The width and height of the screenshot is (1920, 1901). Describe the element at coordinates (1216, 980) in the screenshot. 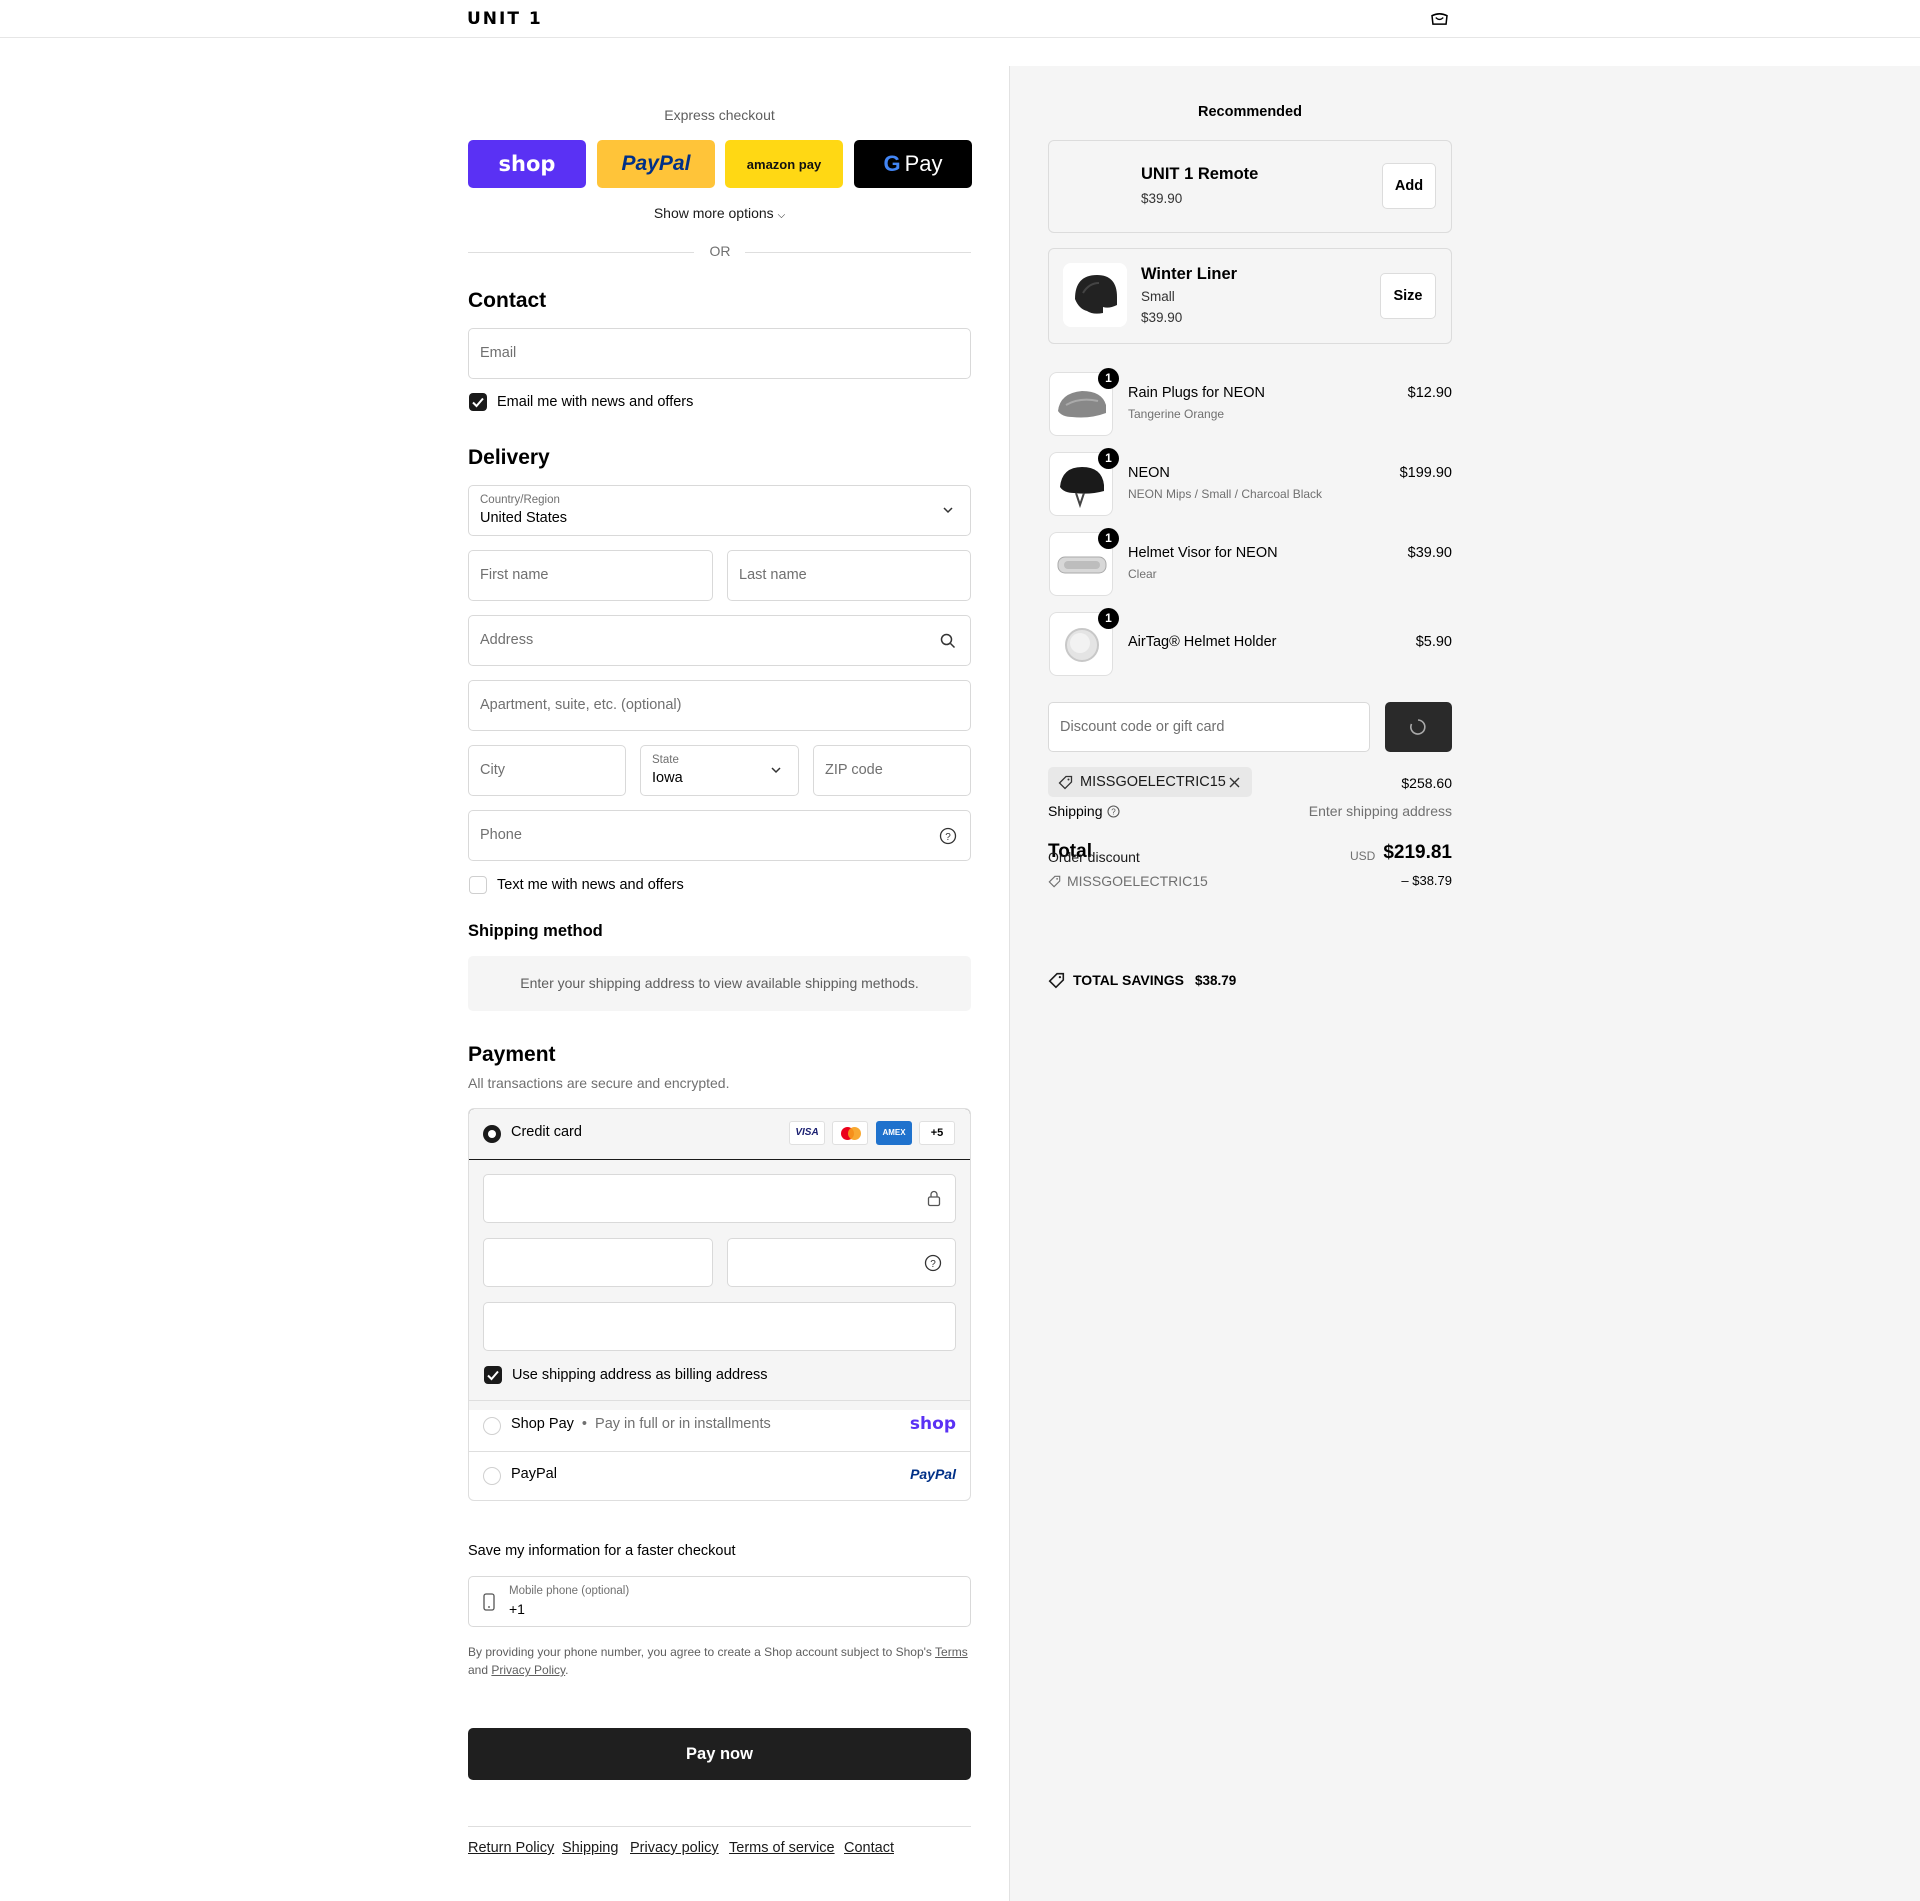

I see `total-savings-value: $38.79` at that location.